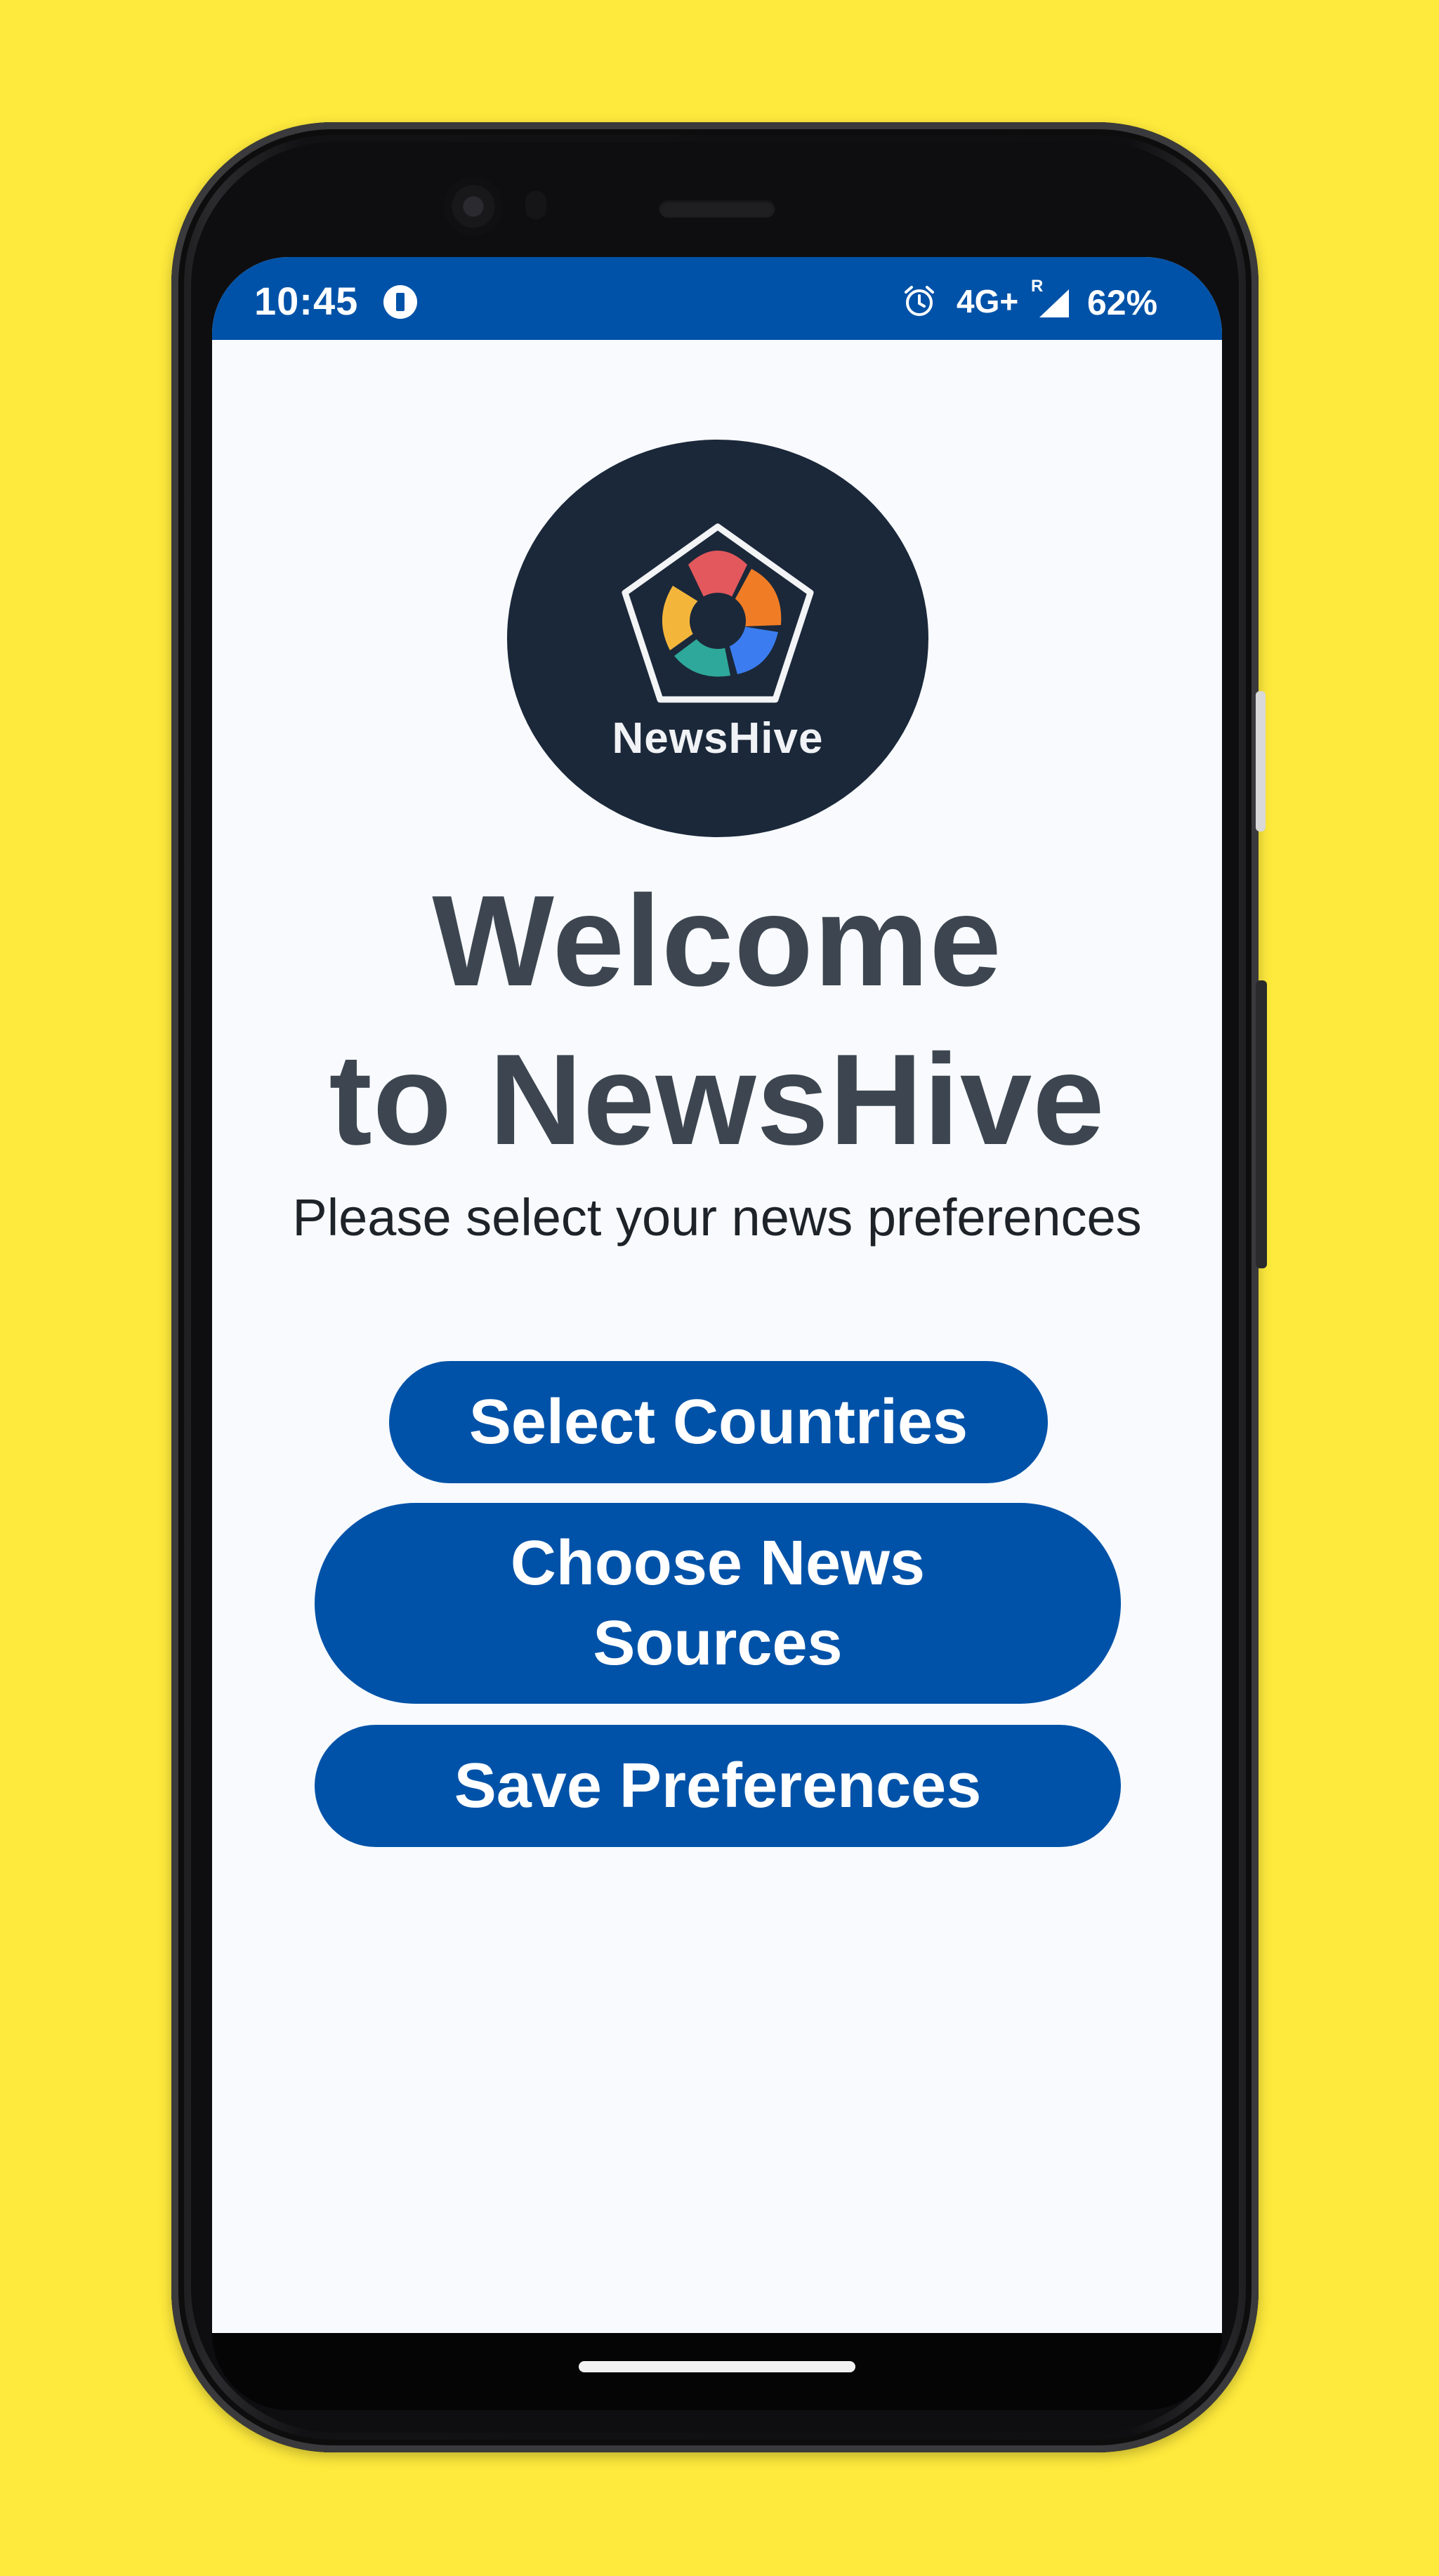  What do you see at coordinates (717, 1019) in the screenshot?
I see `welcome-heading: Welcome to NewsHive` at bounding box center [717, 1019].